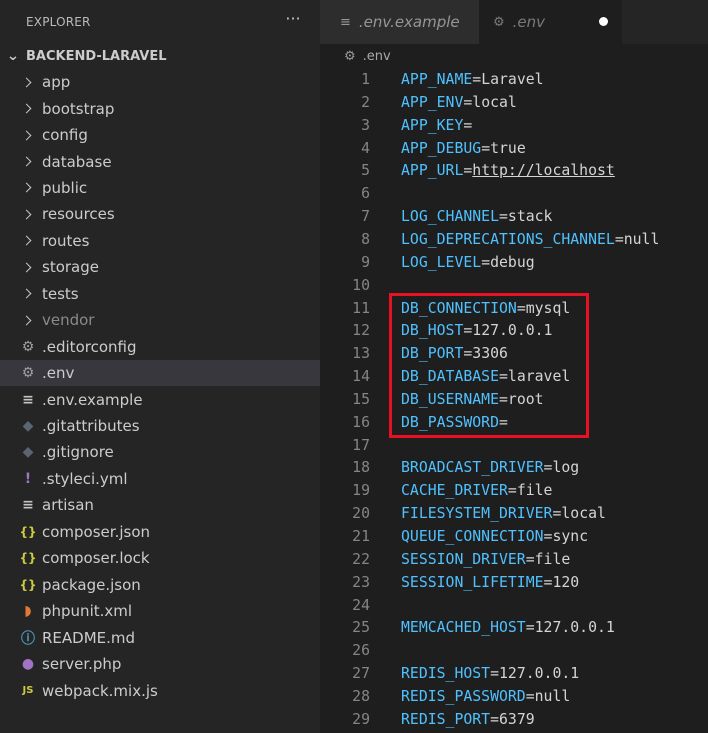  What do you see at coordinates (56, 82) in the screenshot?
I see `tree-item-label: app` at bounding box center [56, 82].